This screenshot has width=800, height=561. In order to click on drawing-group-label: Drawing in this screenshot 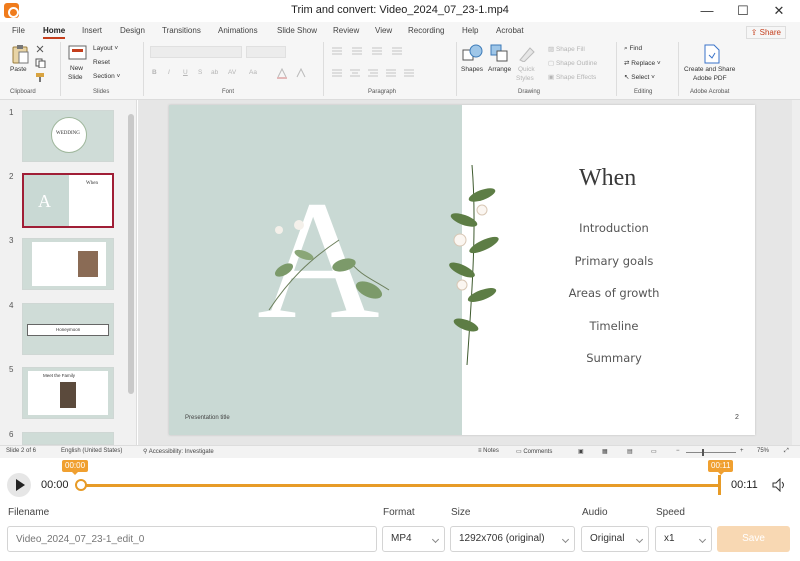, I will do `click(529, 92)`.